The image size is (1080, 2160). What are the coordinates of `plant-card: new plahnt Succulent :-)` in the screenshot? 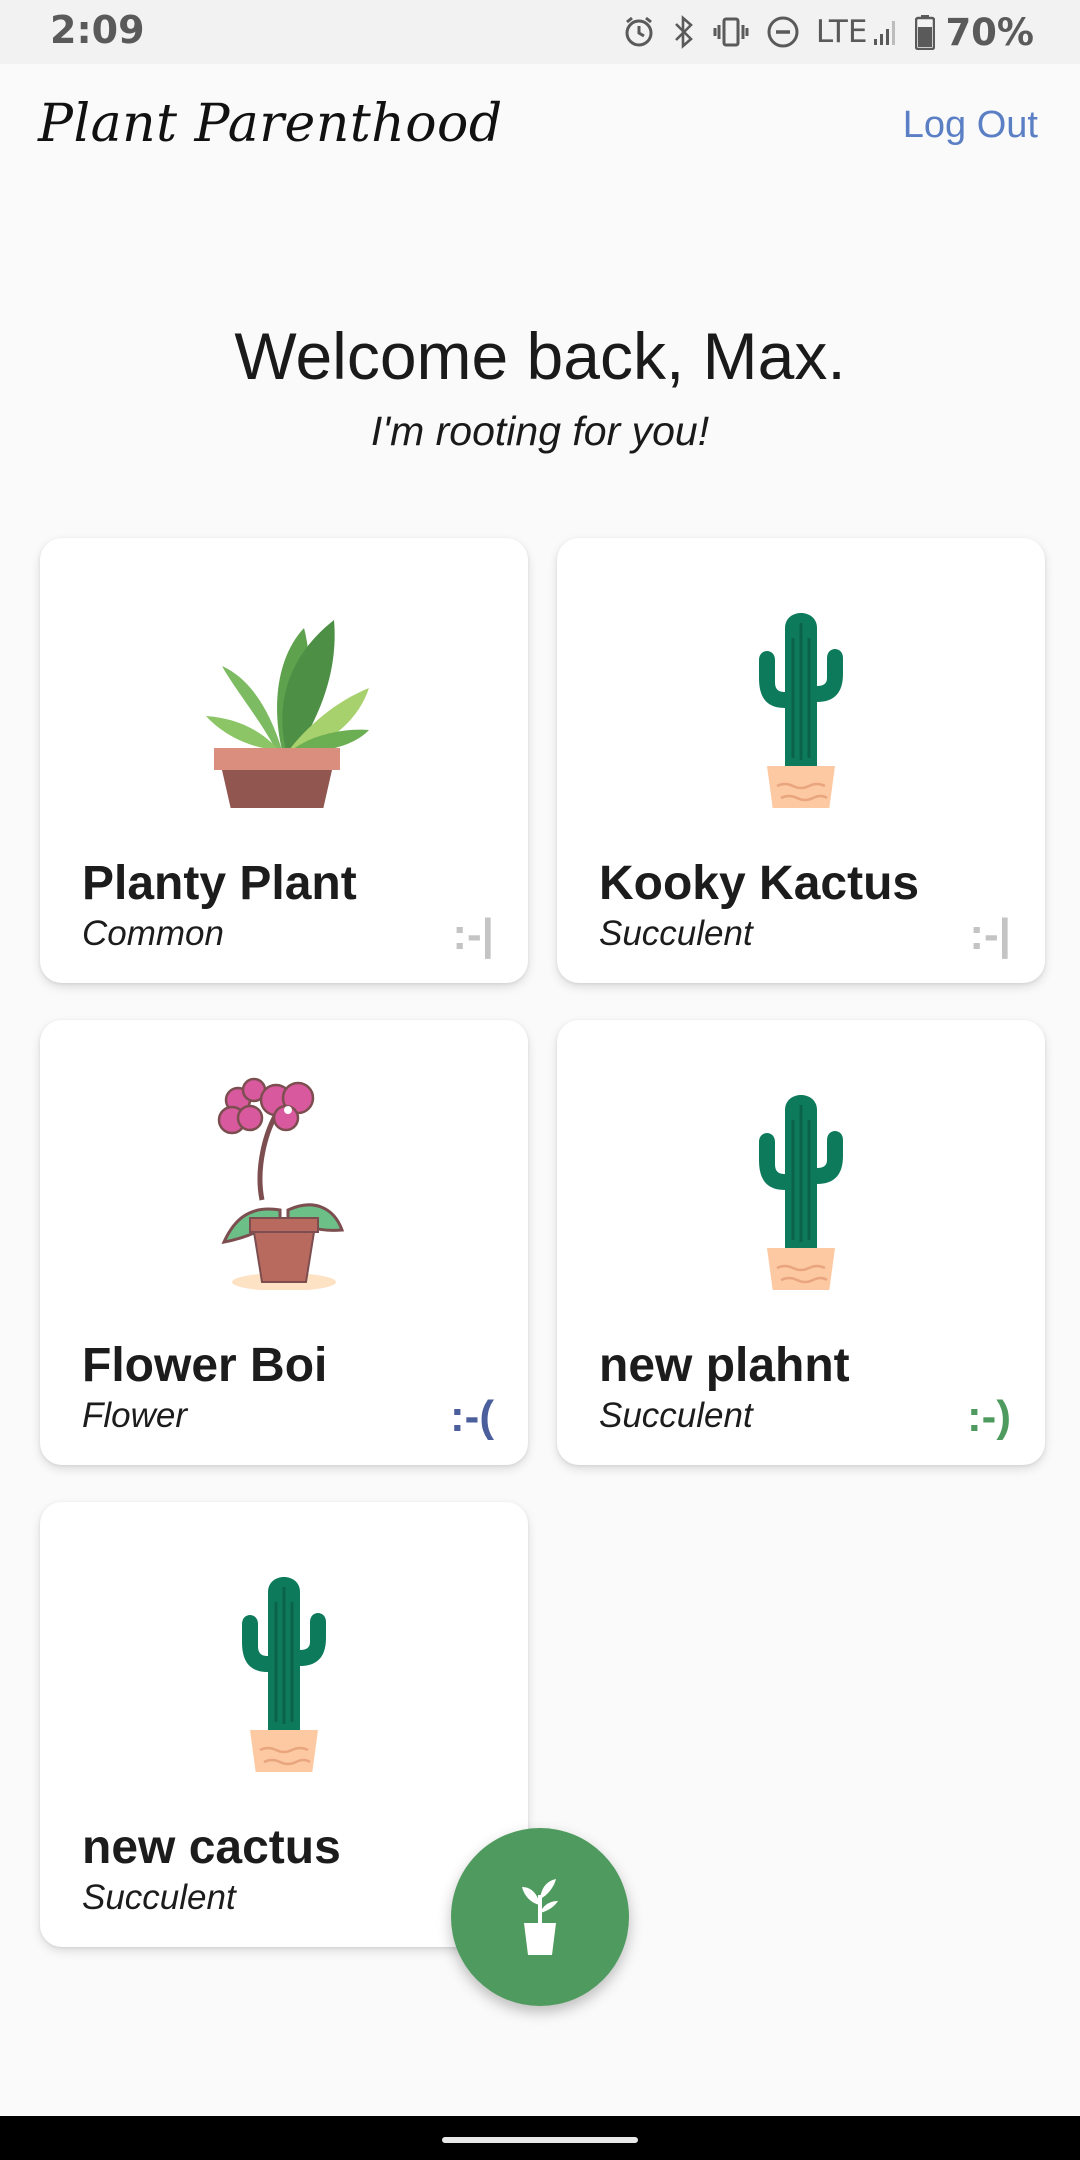 It's located at (801, 1242).